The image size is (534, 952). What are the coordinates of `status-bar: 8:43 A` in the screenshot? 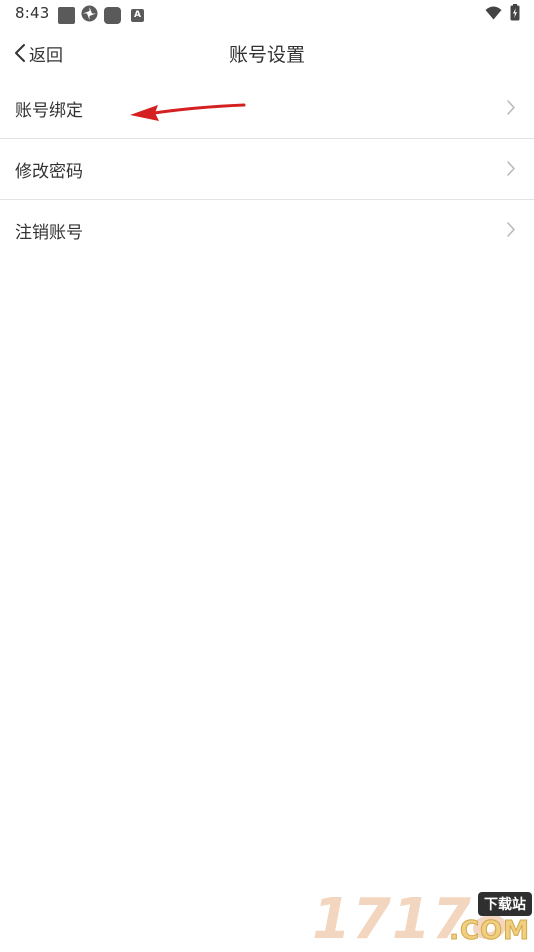 It's located at (267, 14).